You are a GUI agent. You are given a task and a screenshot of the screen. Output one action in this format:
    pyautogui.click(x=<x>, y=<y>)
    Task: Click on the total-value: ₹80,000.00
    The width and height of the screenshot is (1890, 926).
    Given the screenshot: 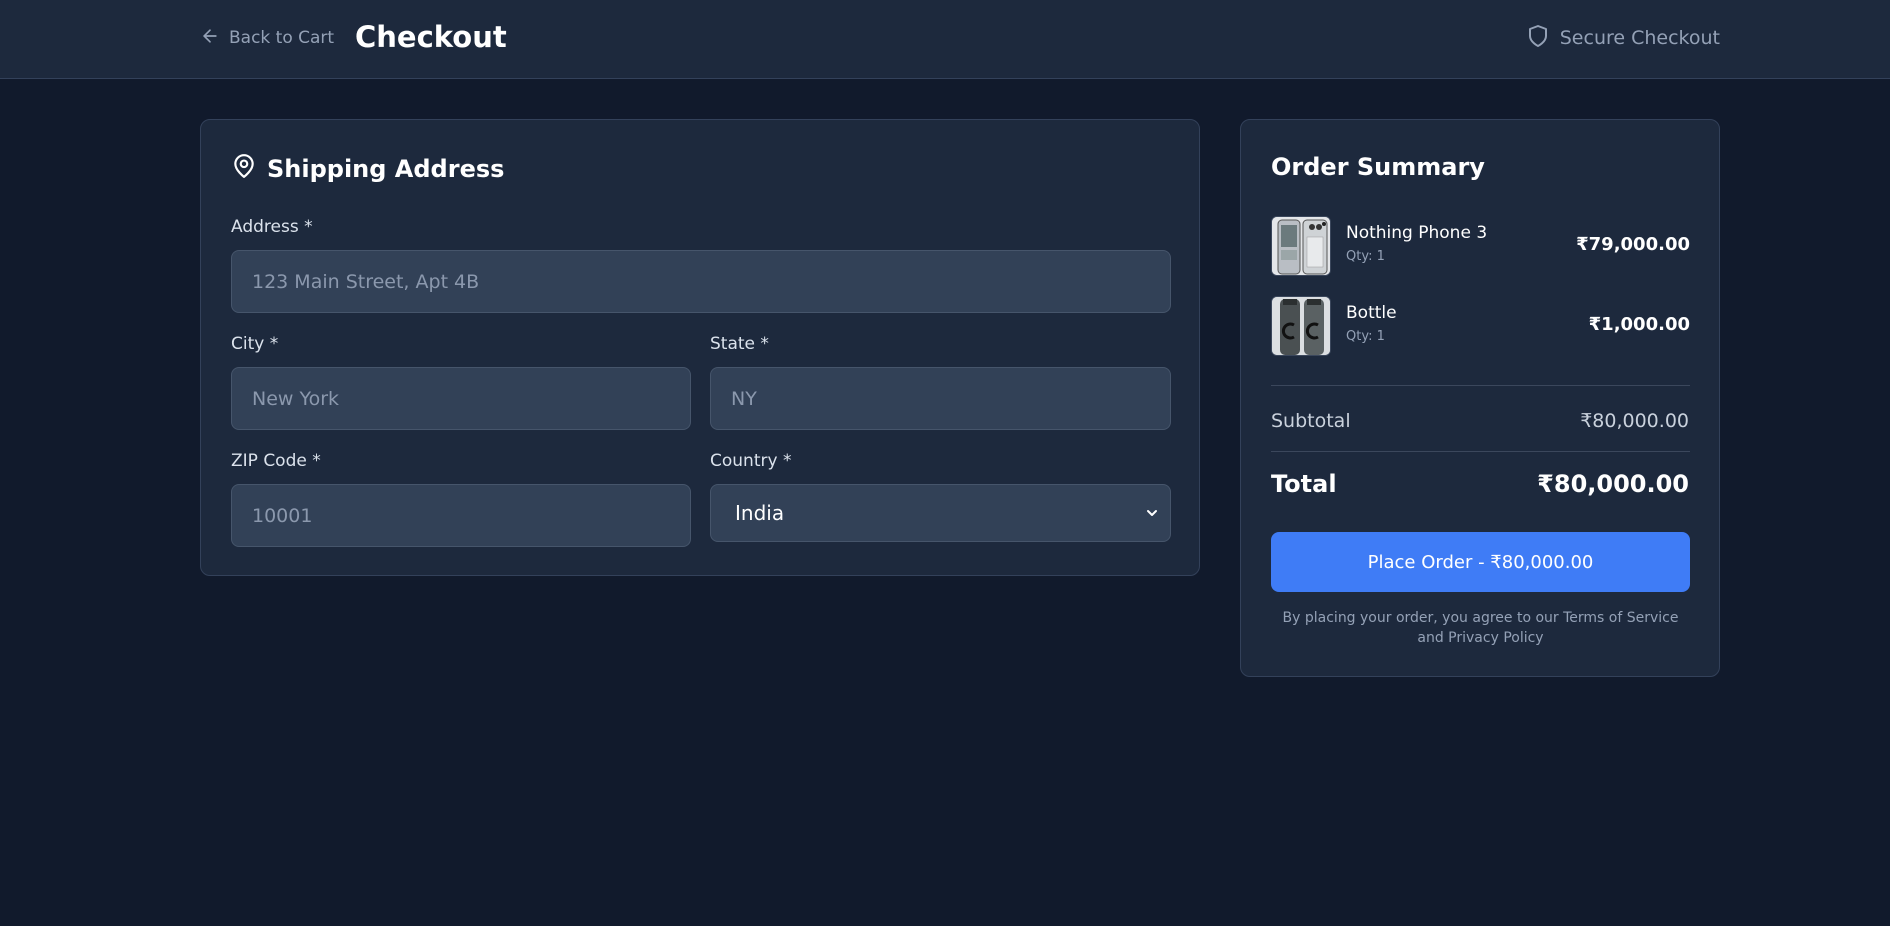 What is the action you would take?
    pyautogui.click(x=1613, y=484)
    